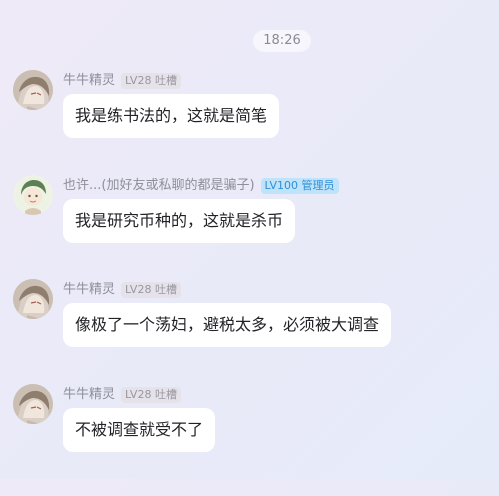 The height and width of the screenshot is (496, 499). What do you see at coordinates (159, 186) in the screenshot?
I see `sender-name: 也许...(加好友或私聊的都是骗子)` at bounding box center [159, 186].